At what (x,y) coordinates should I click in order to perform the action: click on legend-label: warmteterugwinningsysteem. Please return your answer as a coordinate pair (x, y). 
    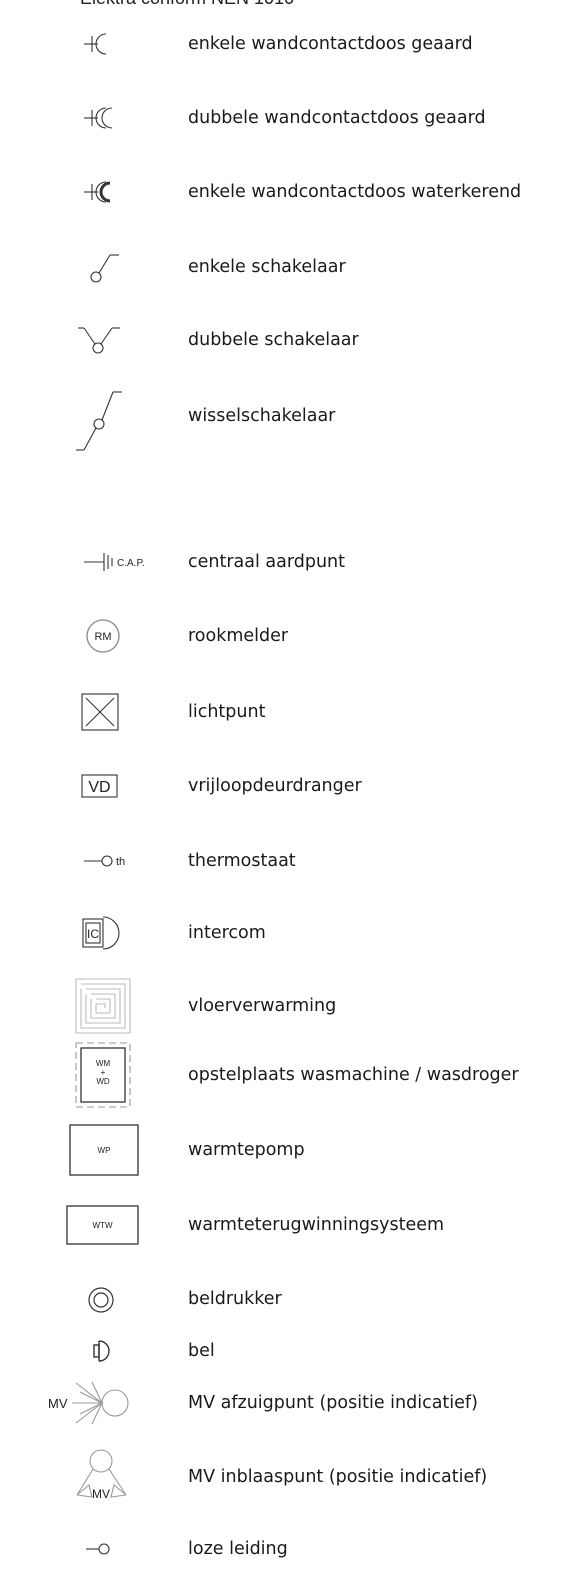
    Looking at the image, I should click on (316, 1225).